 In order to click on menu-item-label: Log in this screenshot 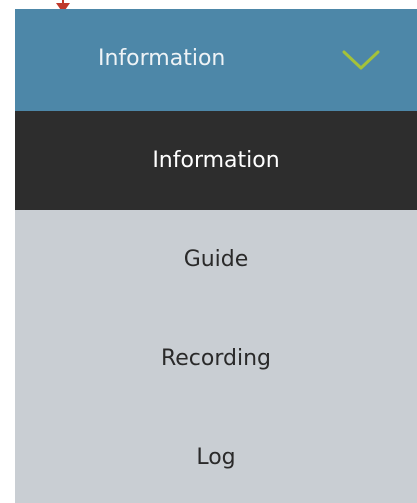, I will do `click(216, 457)`.